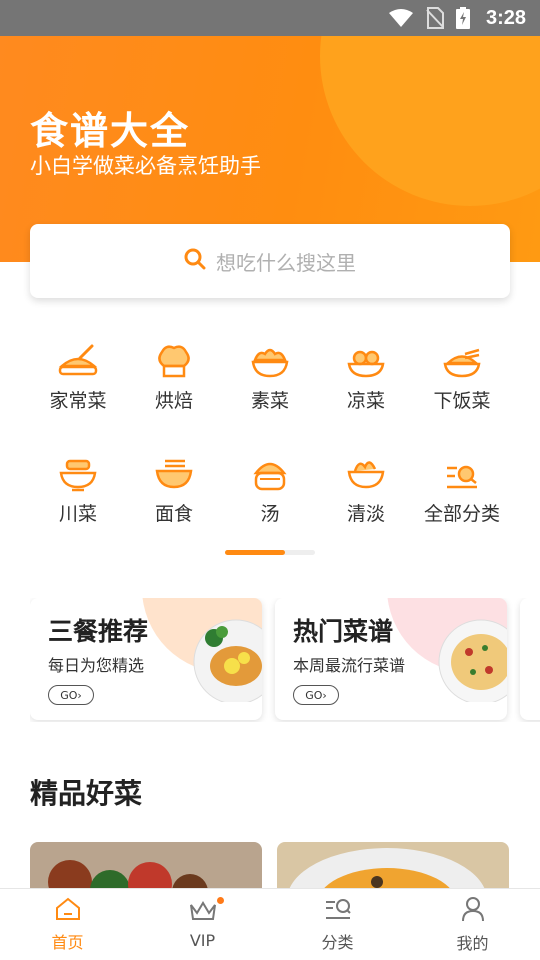 The height and width of the screenshot is (960, 540). I want to click on salad-bowl-icon, so click(366, 473).